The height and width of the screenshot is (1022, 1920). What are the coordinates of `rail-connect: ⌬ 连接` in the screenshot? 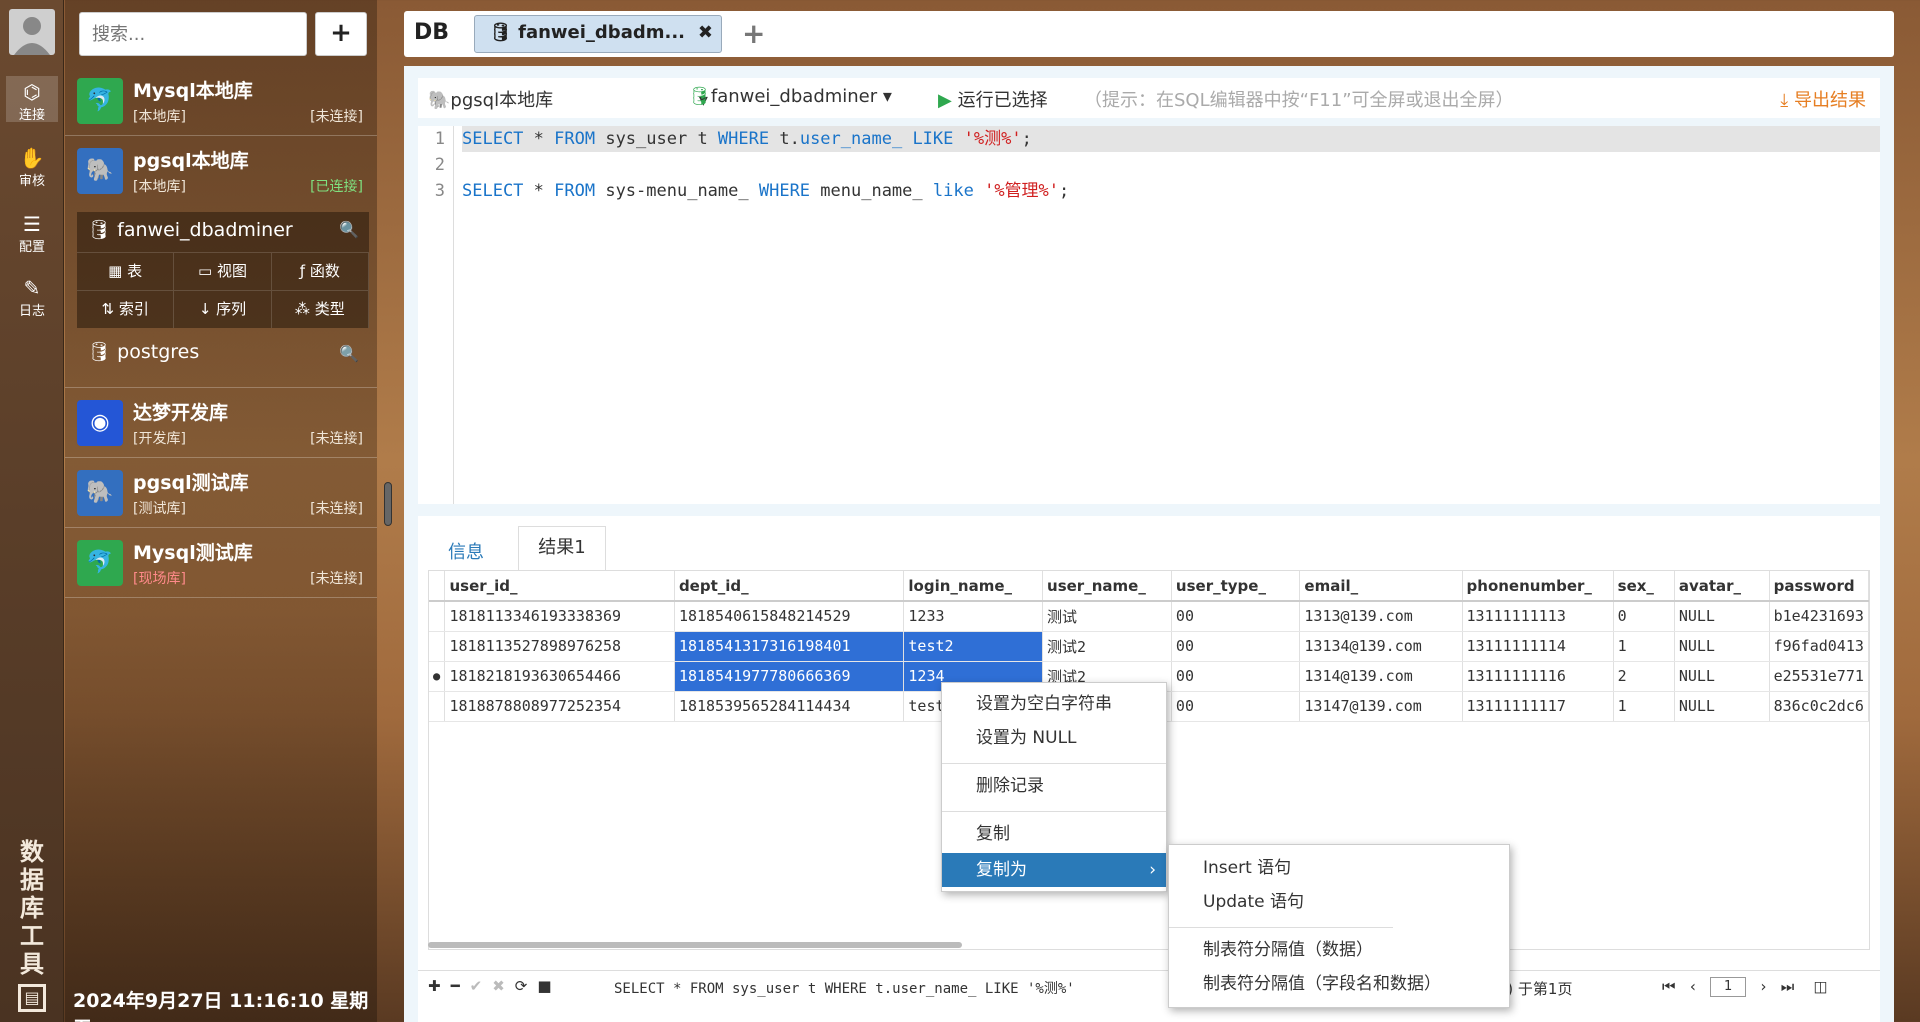 It's located at (32, 99).